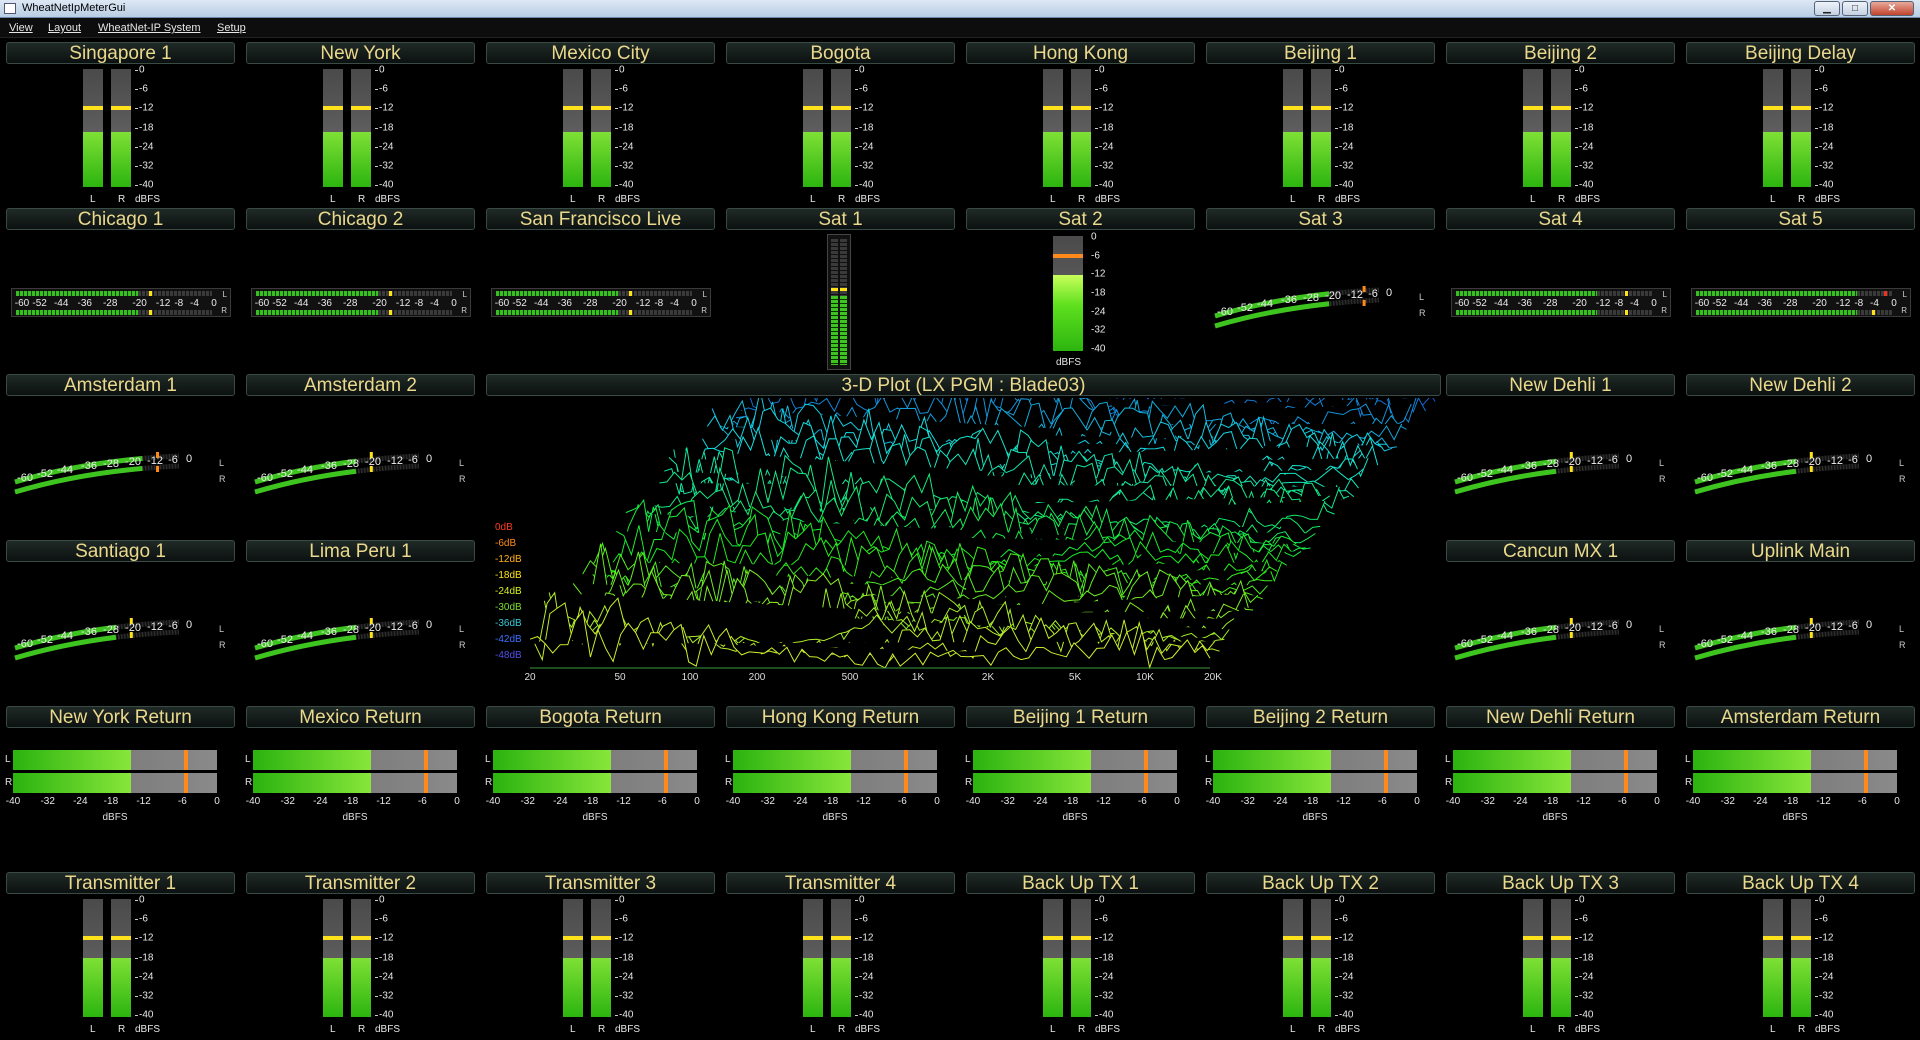 The height and width of the screenshot is (1040, 1920). Describe the element at coordinates (121, 622) in the screenshot. I see `meter-panel-santiago-1: Santiago 1 -60 -52 -44 -36 -28 -20 -12 -6 0 L R` at that location.